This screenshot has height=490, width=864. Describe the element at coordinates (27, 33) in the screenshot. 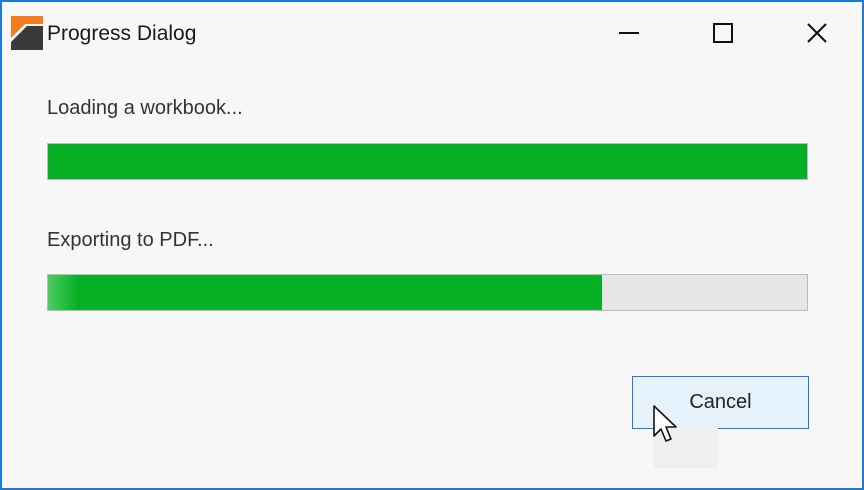

I see `app-logo-icon` at that location.